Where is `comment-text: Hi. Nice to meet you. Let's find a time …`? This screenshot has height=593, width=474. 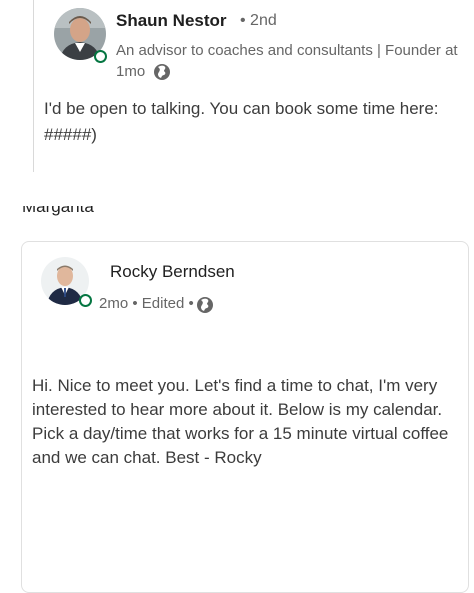 comment-text: Hi. Nice to meet you. Let's find a time … is located at coordinates (240, 421).